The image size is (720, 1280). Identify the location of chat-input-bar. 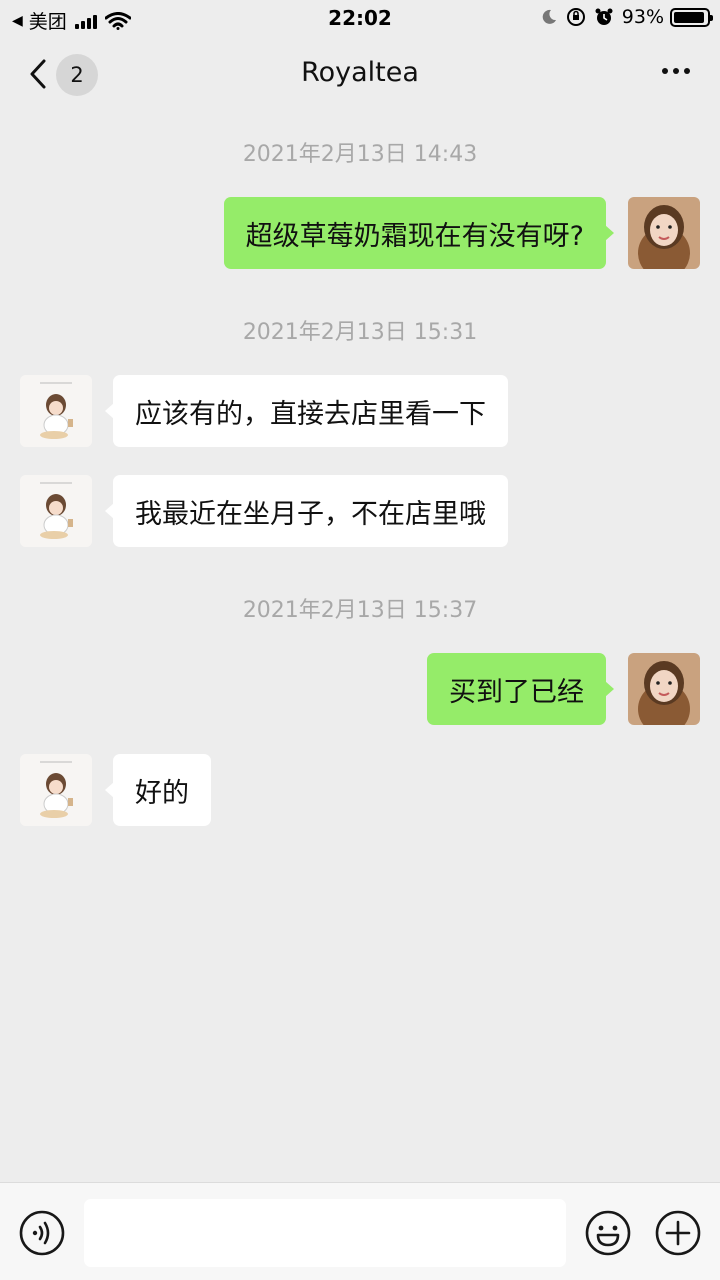
(360, 1231).